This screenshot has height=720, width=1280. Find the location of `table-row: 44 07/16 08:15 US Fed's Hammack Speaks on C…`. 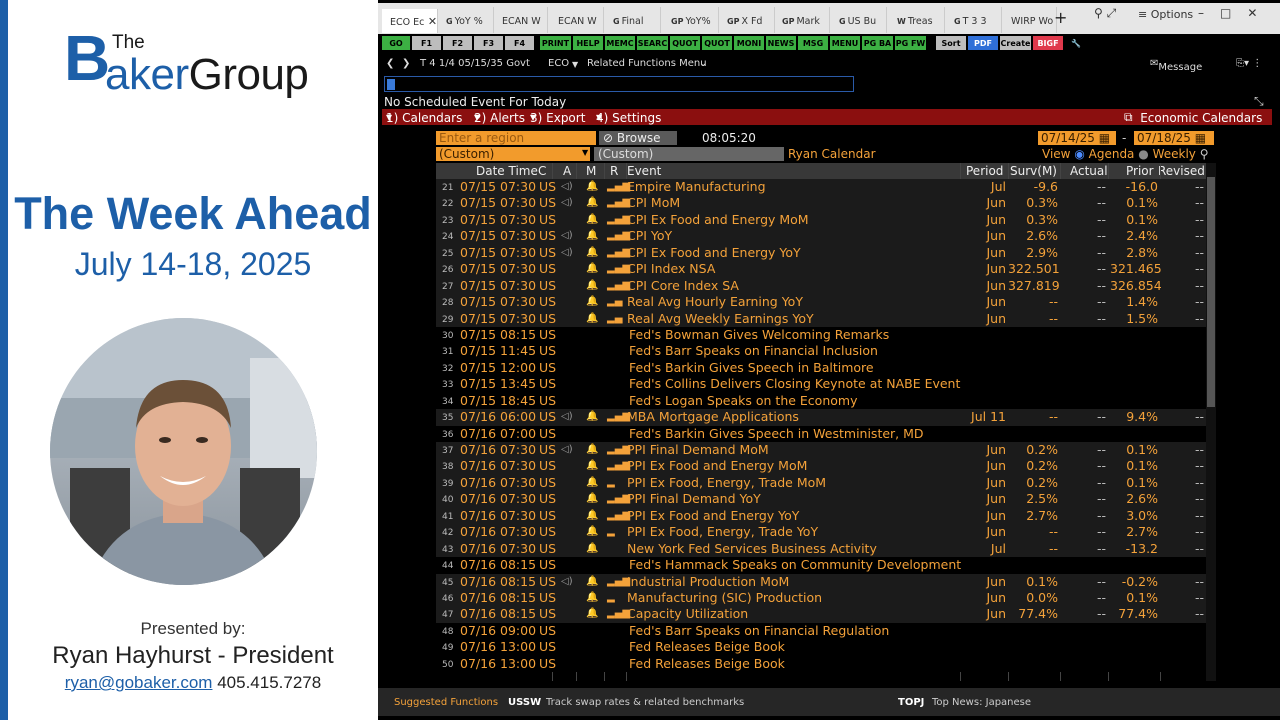

table-row: 44 07/16 08:15 US Fed's Hammack Speaks on C… is located at coordinates (825, 565).